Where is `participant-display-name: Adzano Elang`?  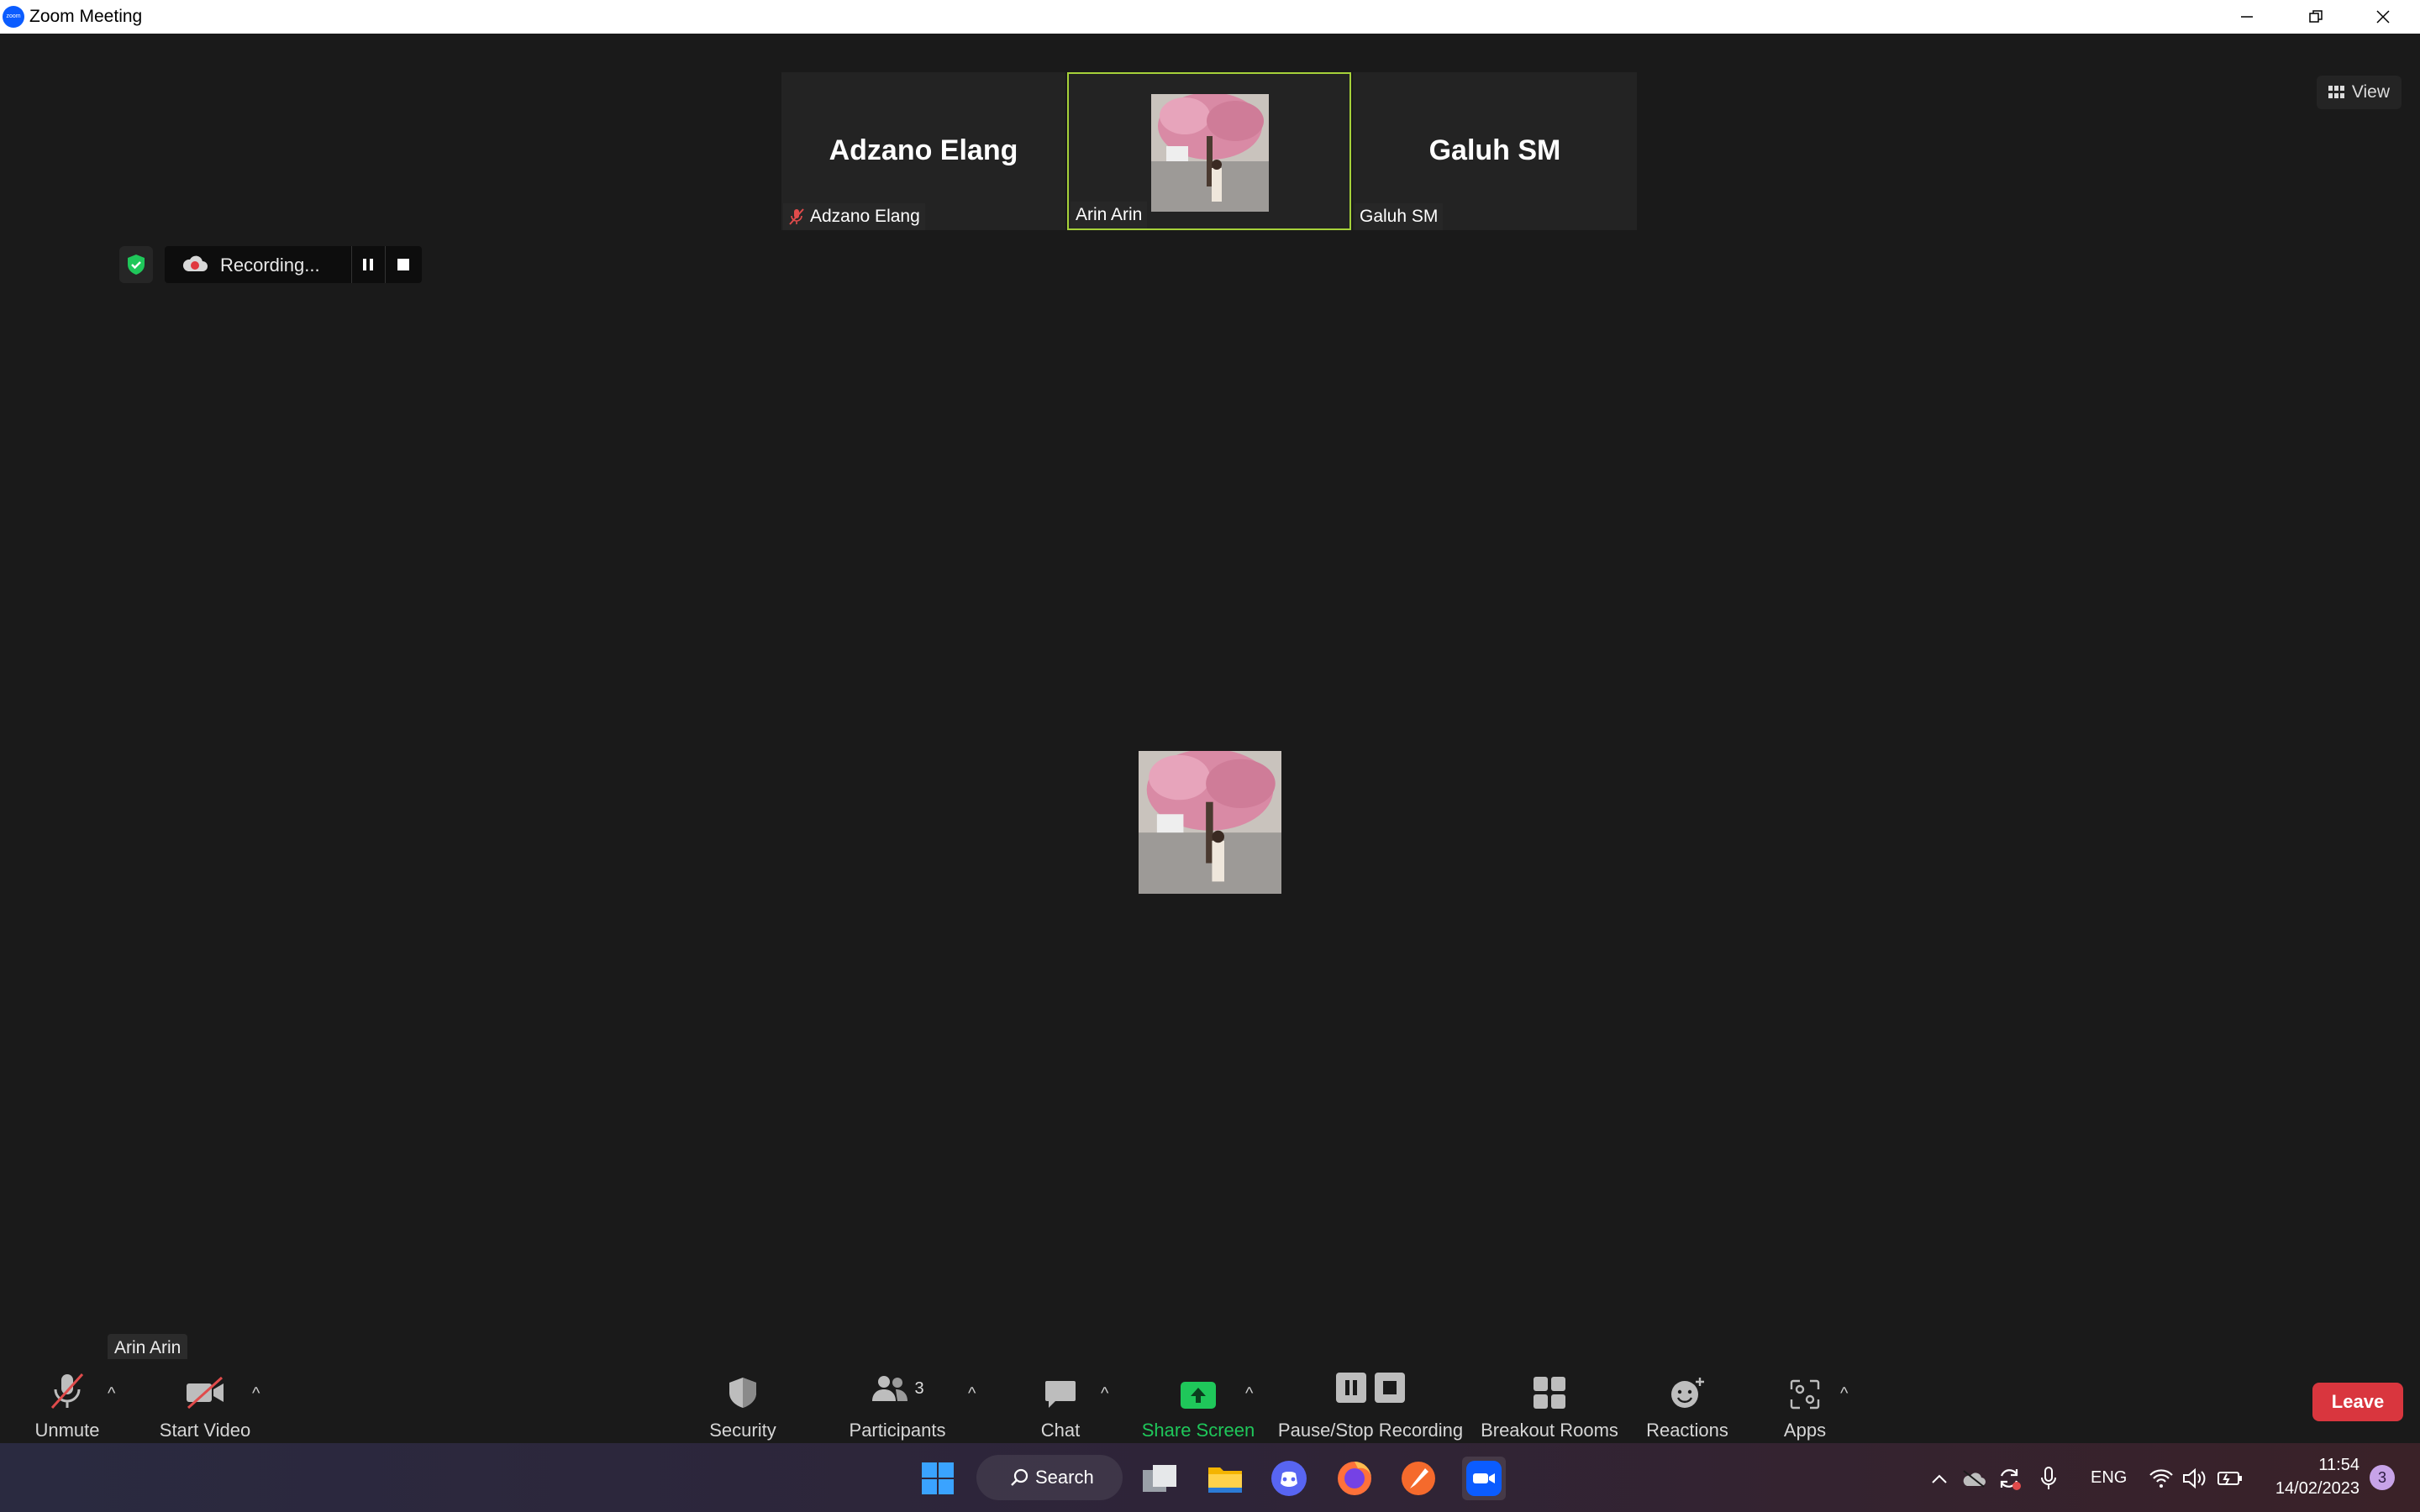
participant-display-name: Adzano Elang is located at coordinates (924, 150).